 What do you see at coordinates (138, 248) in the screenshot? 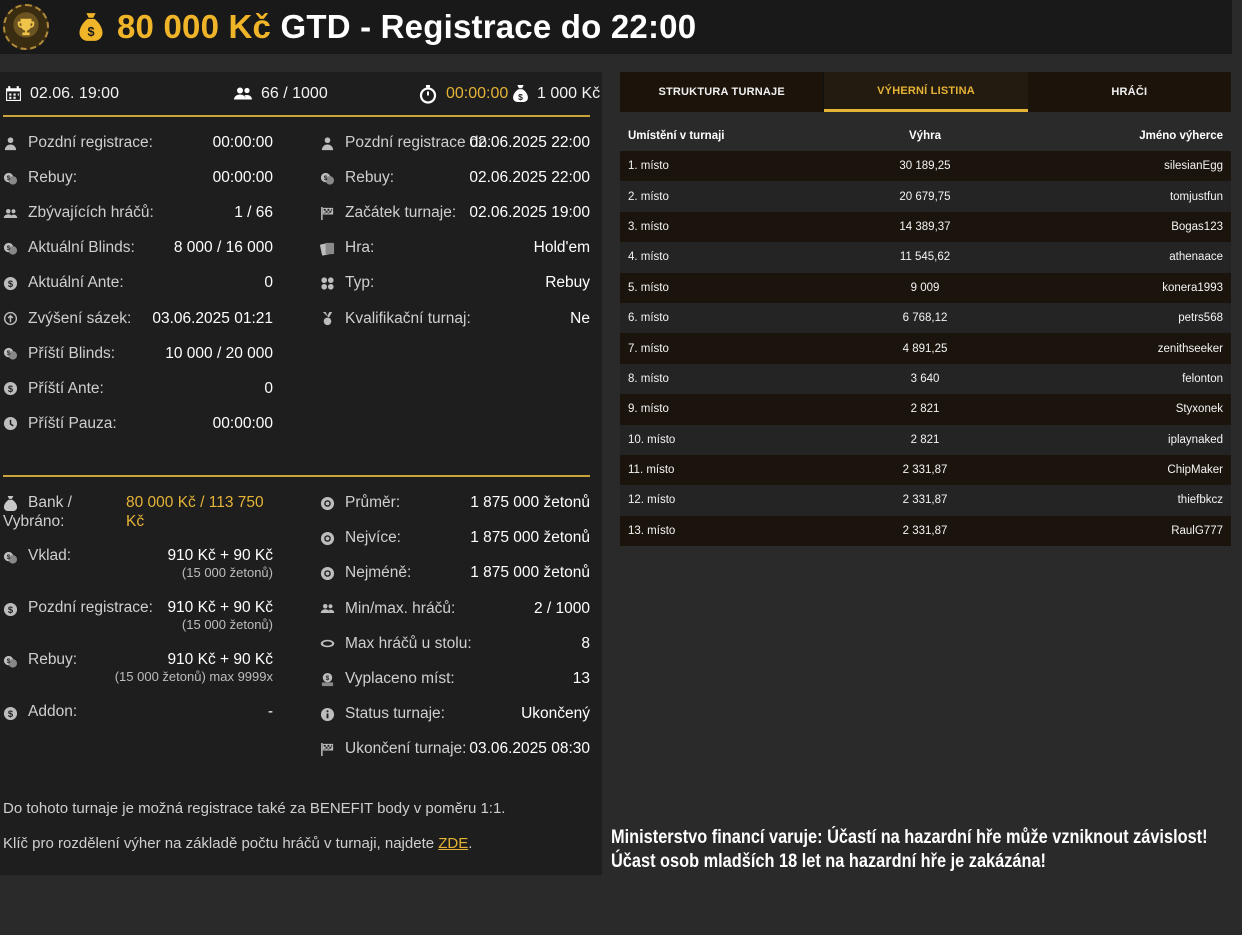
I see `info-row: $ Aktuální Blinds: 8 000 / 16 000` at bounding box center [138, 248].